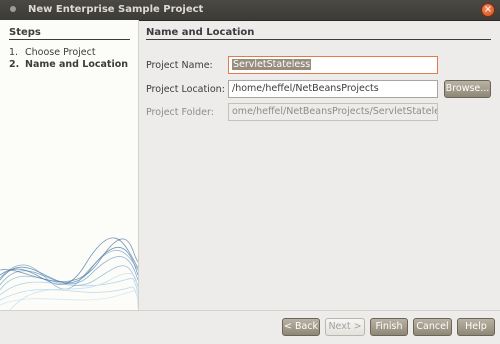 The image size is (500, 344). Describe the element at coordinates (488, 10) in the screenshot. I see `close-icon: ×` at that location.